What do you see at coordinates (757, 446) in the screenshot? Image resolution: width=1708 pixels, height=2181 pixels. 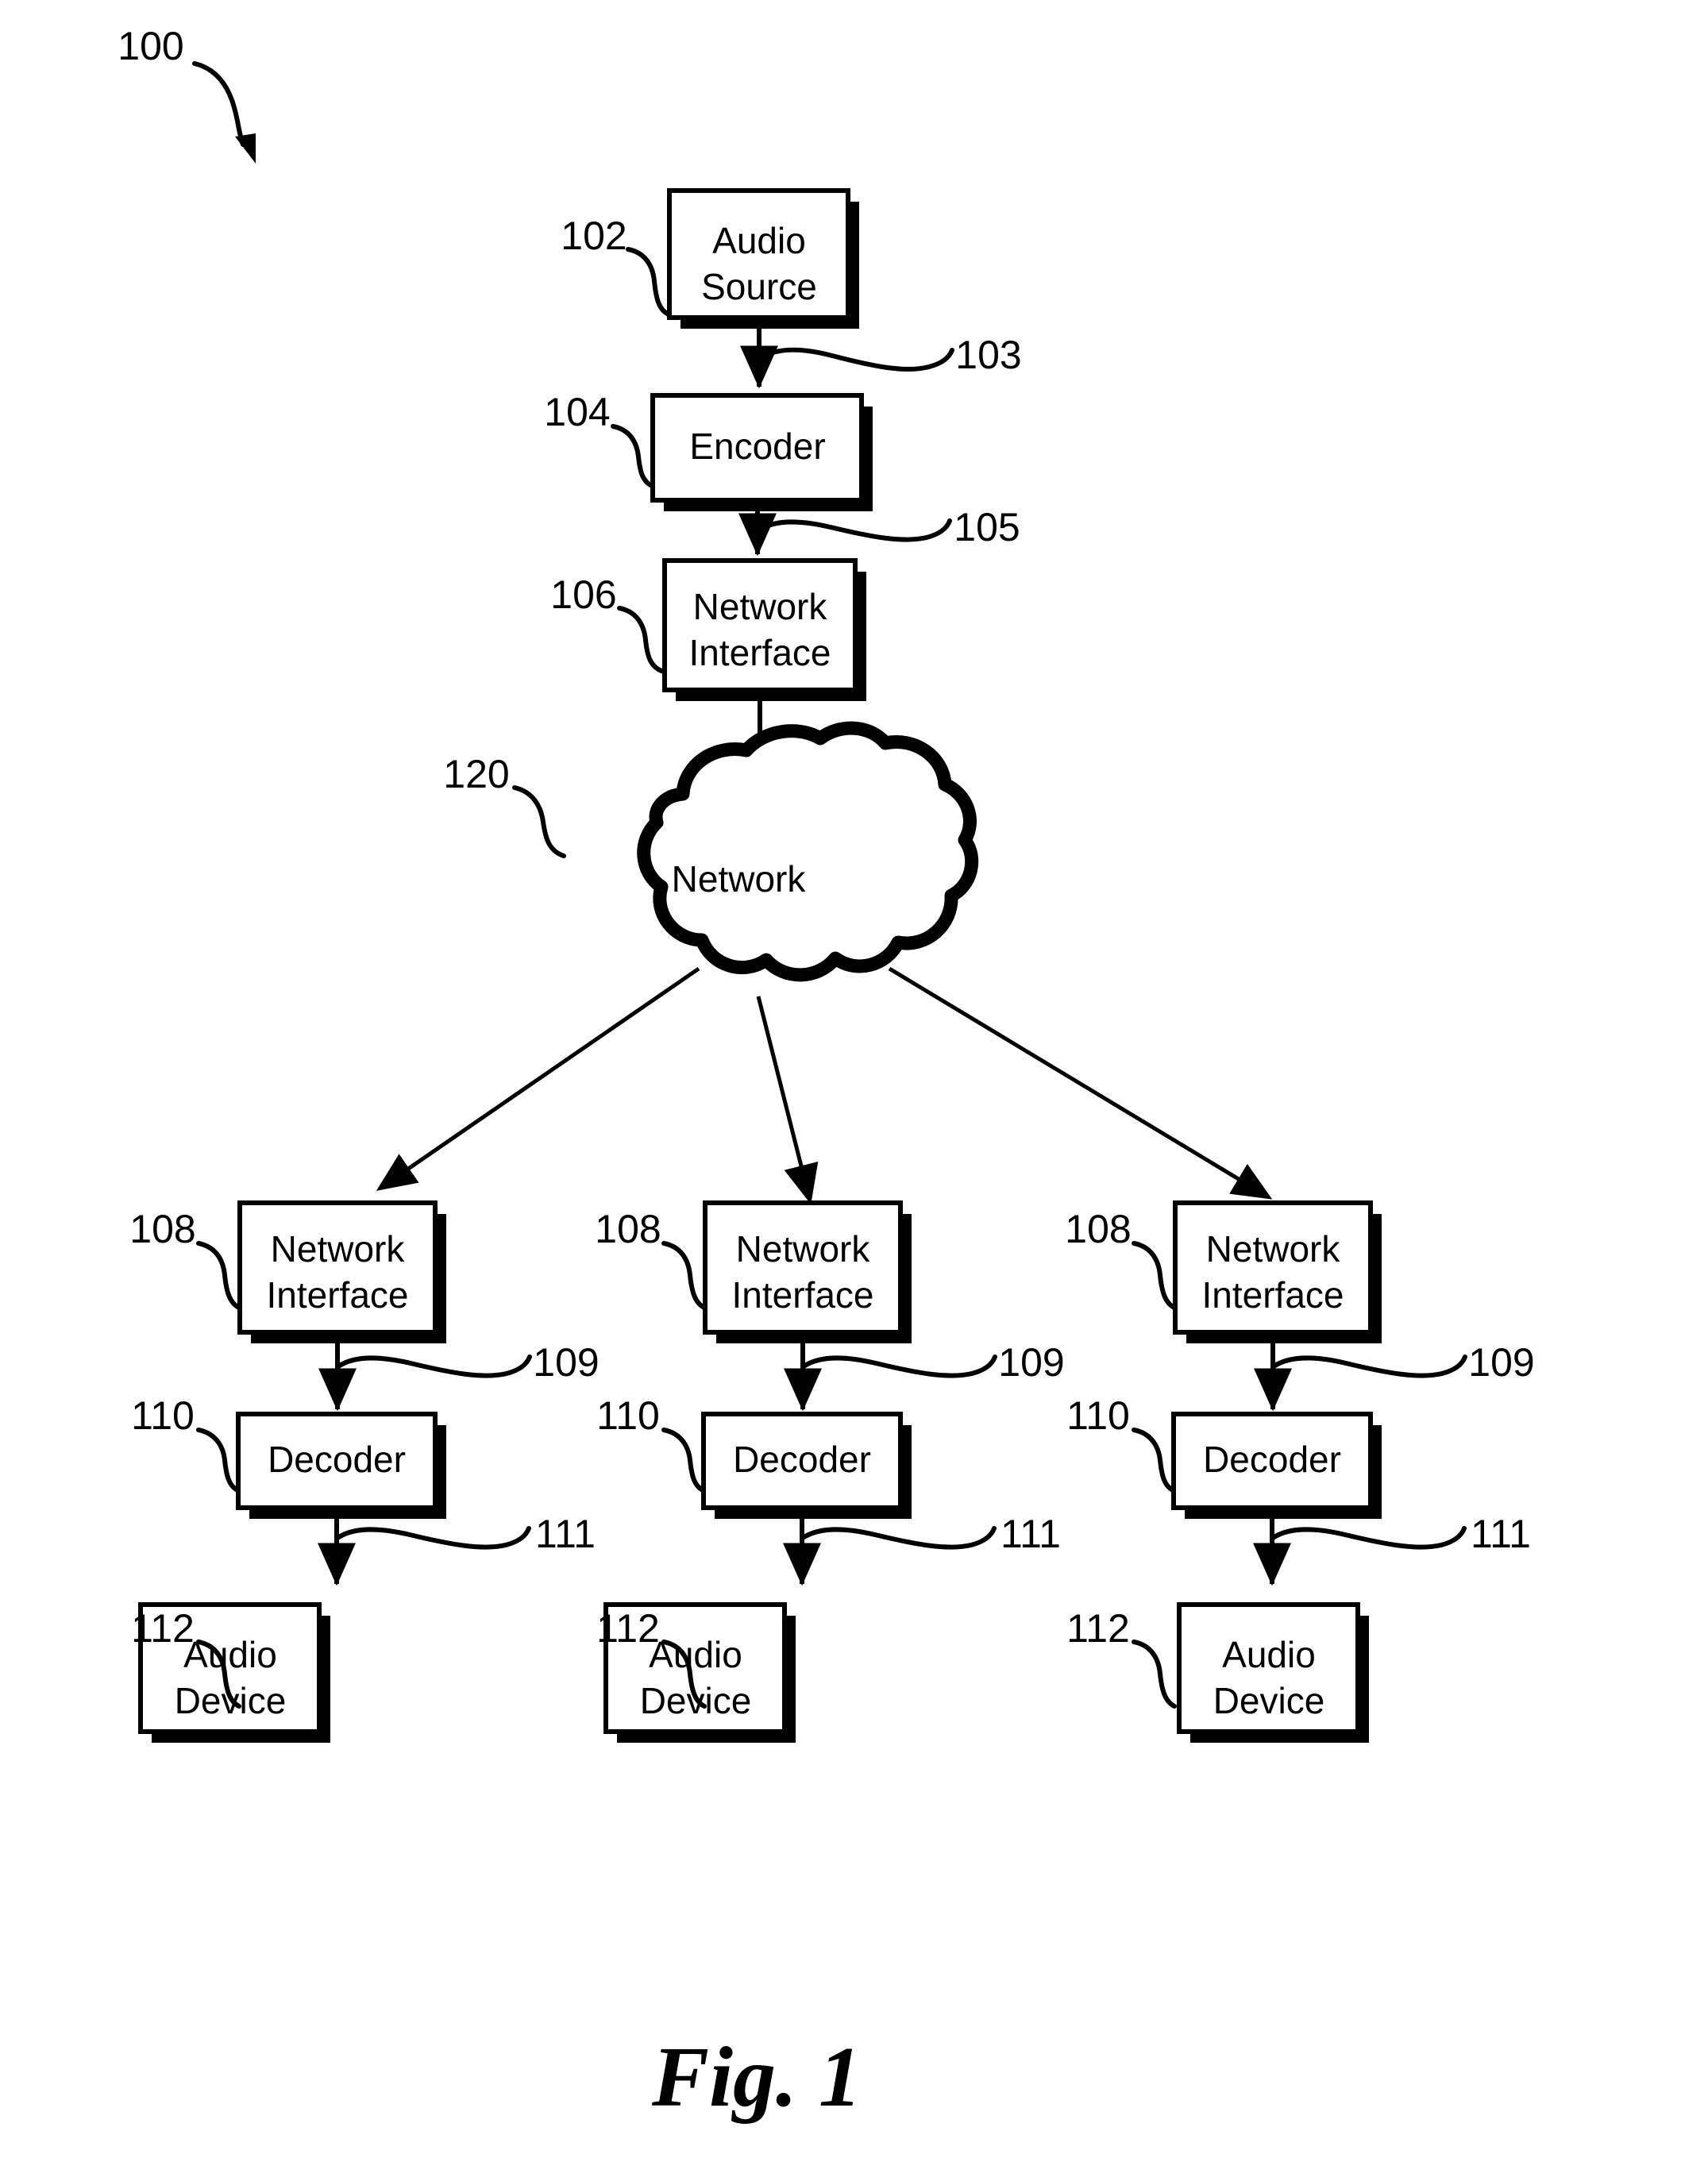 I see `encoder-label: Encoder` at bounding box center [757, 446].